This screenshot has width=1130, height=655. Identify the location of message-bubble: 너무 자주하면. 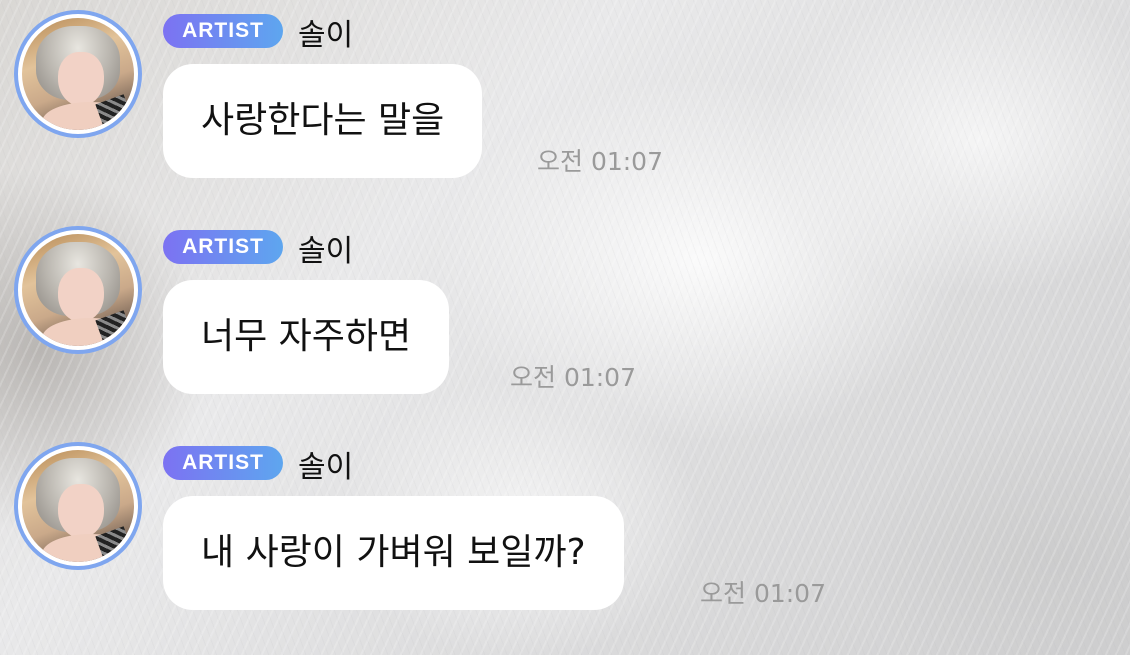
(306, 337).